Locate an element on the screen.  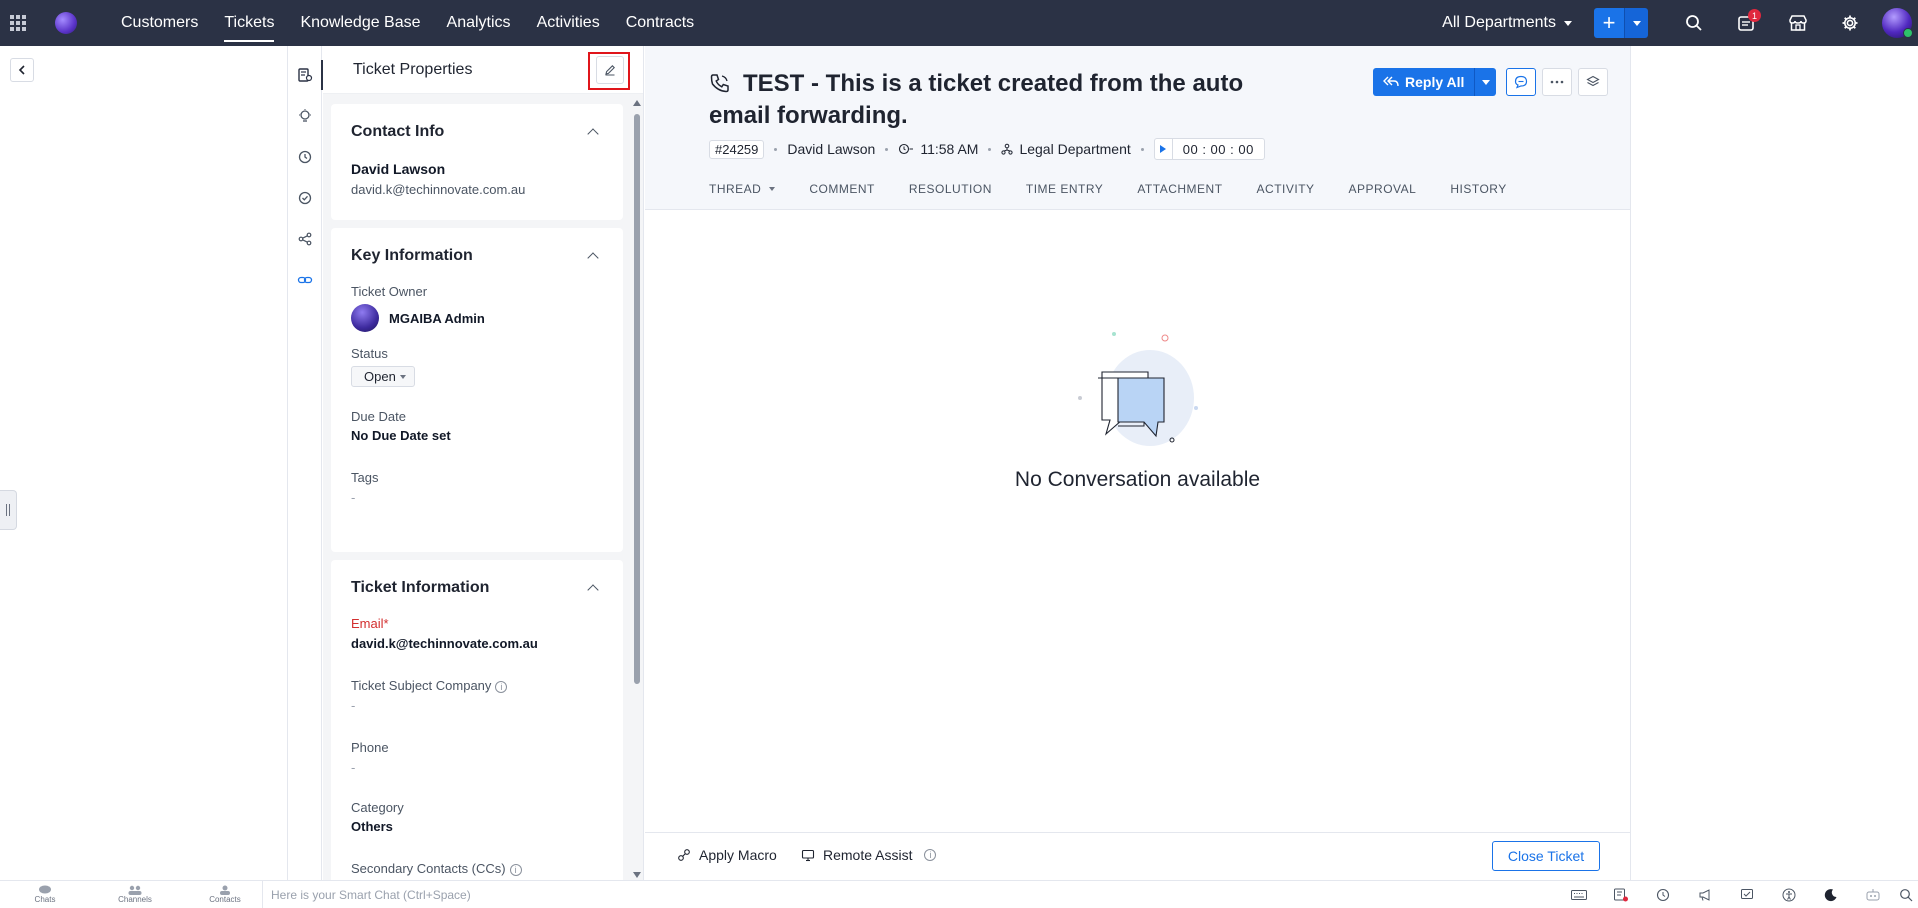
phone-label: Phone is located at coordinates (370, 747).